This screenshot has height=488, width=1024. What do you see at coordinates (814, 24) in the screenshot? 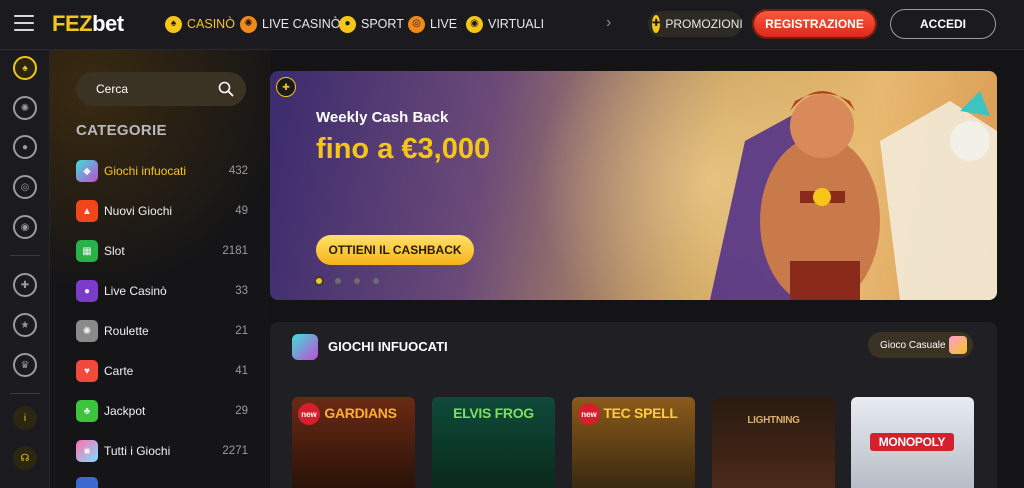
I see `register-button: REGISTRAZIONE` at bounding box center [814, 24].